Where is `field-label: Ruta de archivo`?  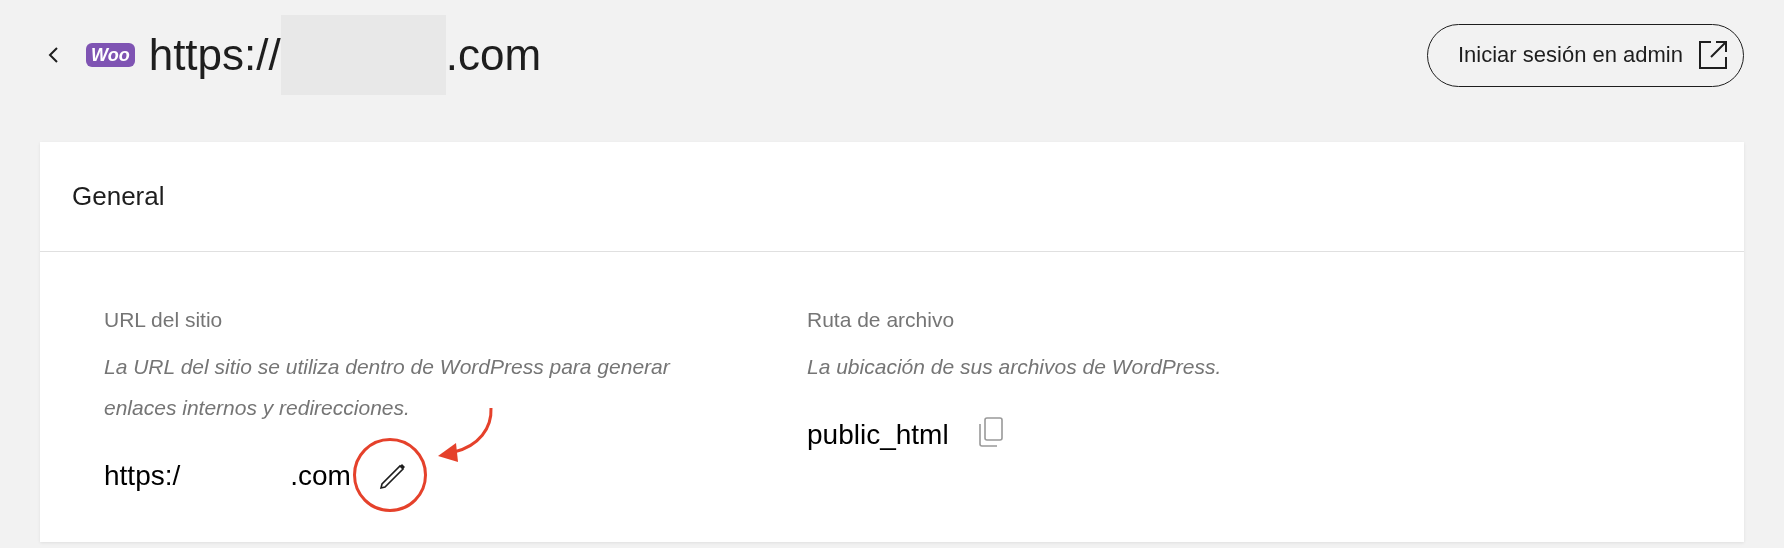
field-label: Ruta de archivo is located at coordinates (881, 320).